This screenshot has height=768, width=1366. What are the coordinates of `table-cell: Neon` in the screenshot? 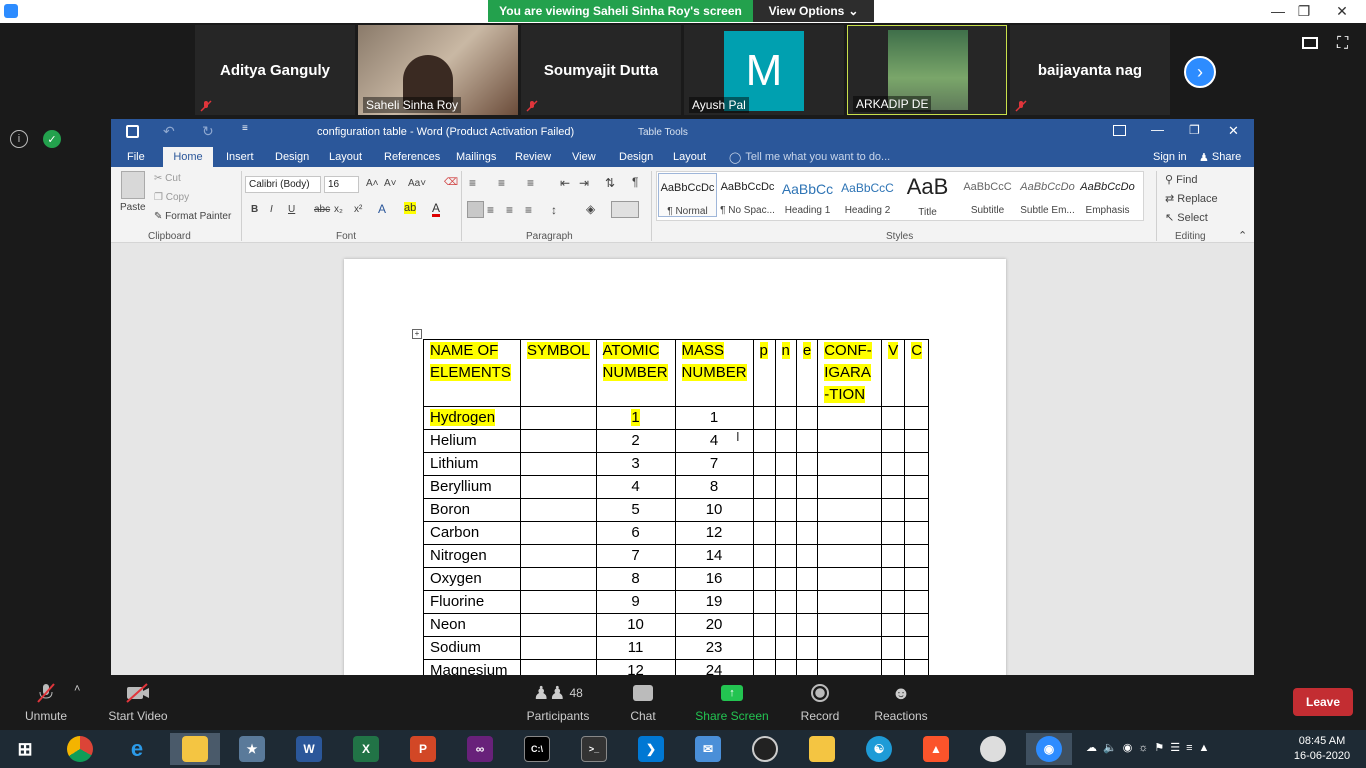 It's located at (472, 625).